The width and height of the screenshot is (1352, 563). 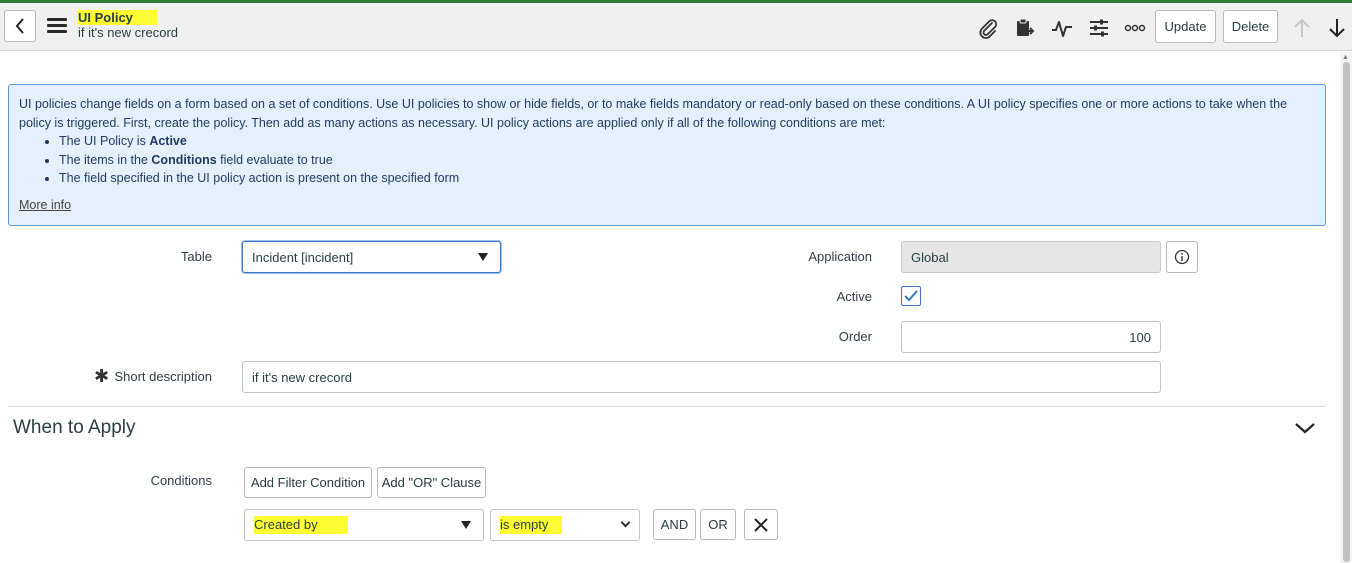 I want to click on clipboard-icon, so click(x=1025, y=28).